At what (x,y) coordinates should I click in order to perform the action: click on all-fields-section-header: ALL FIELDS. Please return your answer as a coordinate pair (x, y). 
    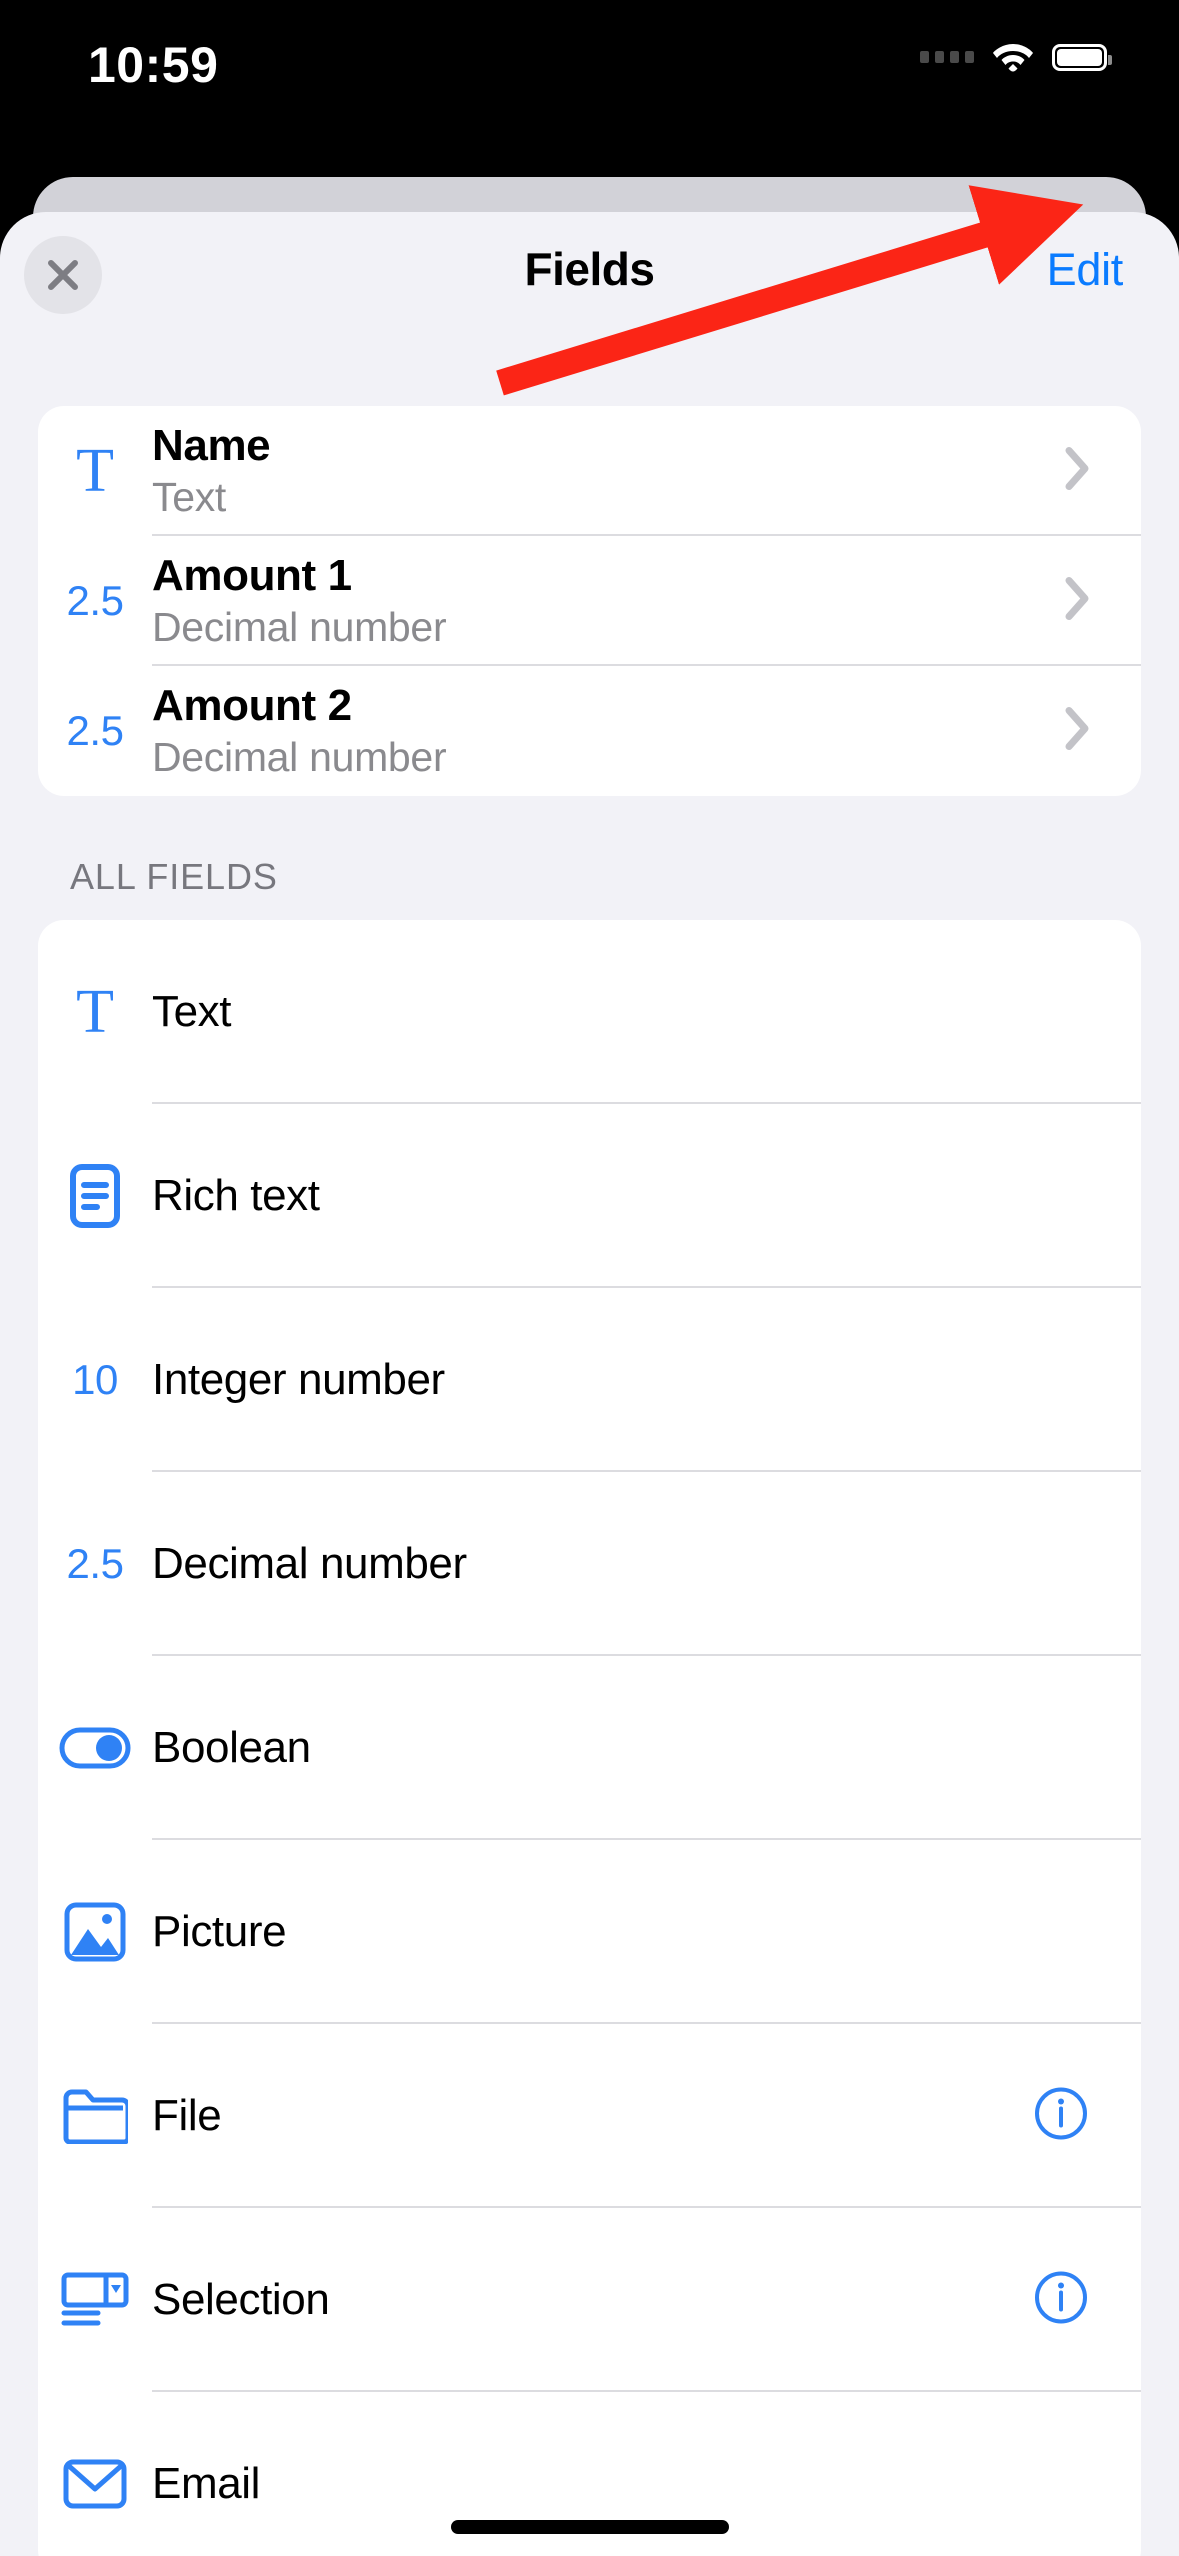
    Looking at the image, I should click on (174, 876).